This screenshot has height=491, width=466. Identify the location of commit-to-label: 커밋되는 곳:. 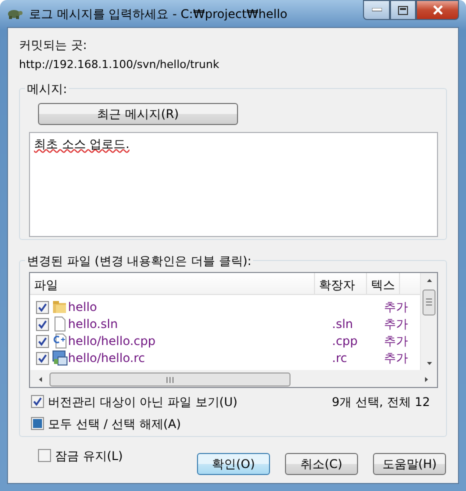
(53, 45).